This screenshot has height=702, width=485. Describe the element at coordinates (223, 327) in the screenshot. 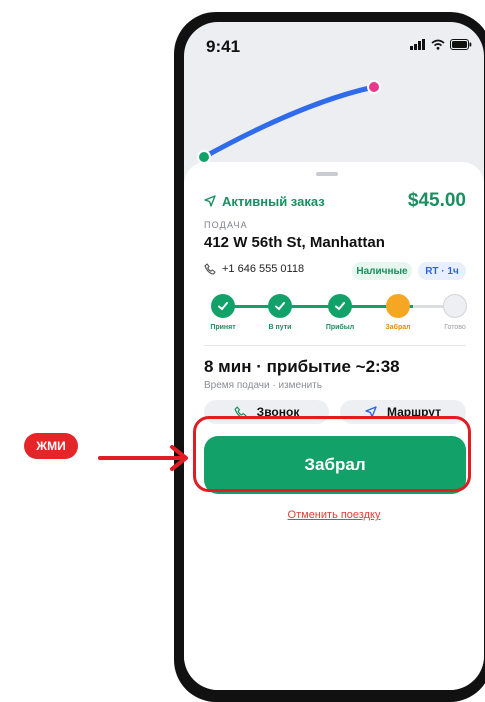

I see `step-label: Принят` at that location.